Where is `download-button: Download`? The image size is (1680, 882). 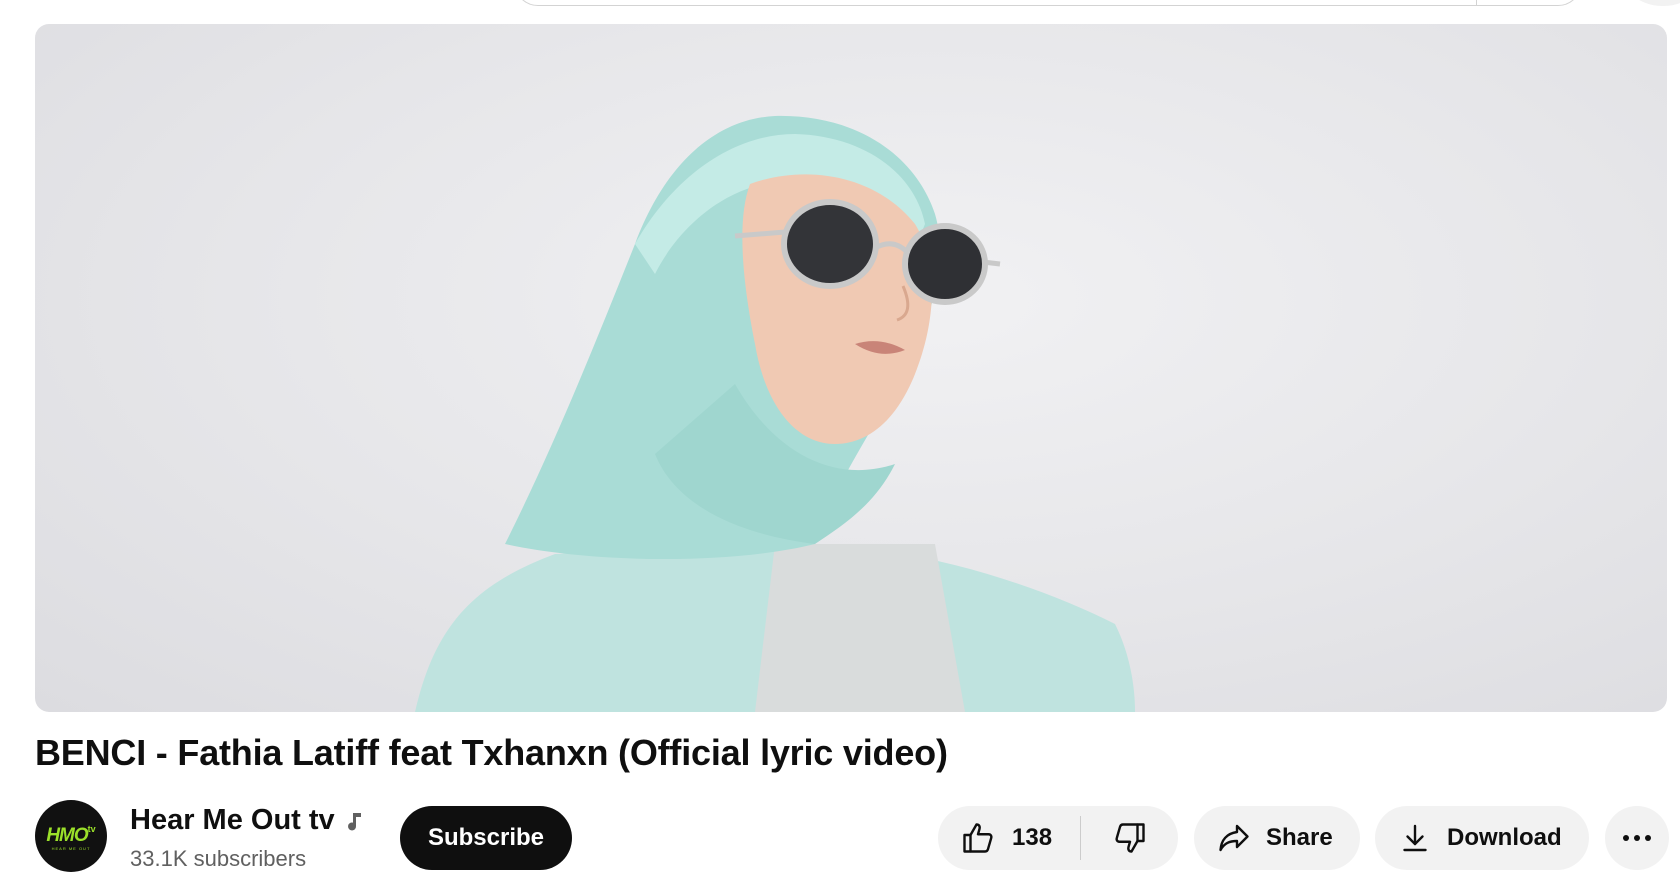
download-button: Download is located at coordinates (1482, 838).